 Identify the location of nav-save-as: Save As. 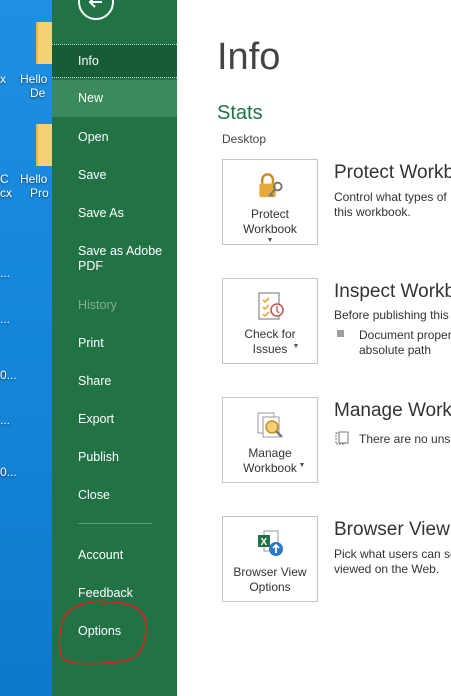
(114, 213).